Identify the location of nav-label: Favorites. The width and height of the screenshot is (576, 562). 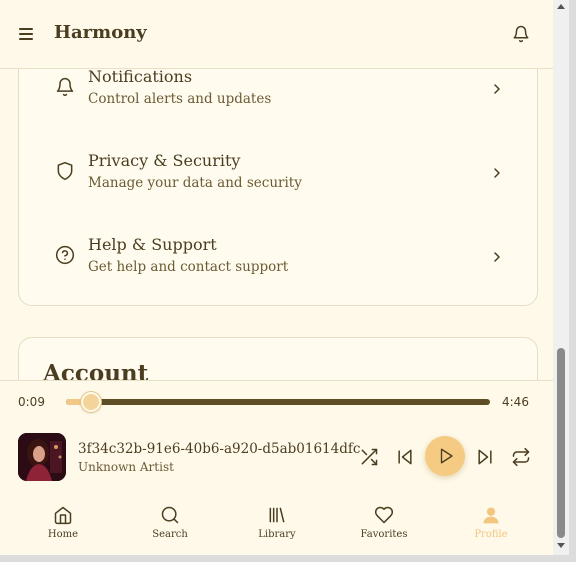
(384, 534).